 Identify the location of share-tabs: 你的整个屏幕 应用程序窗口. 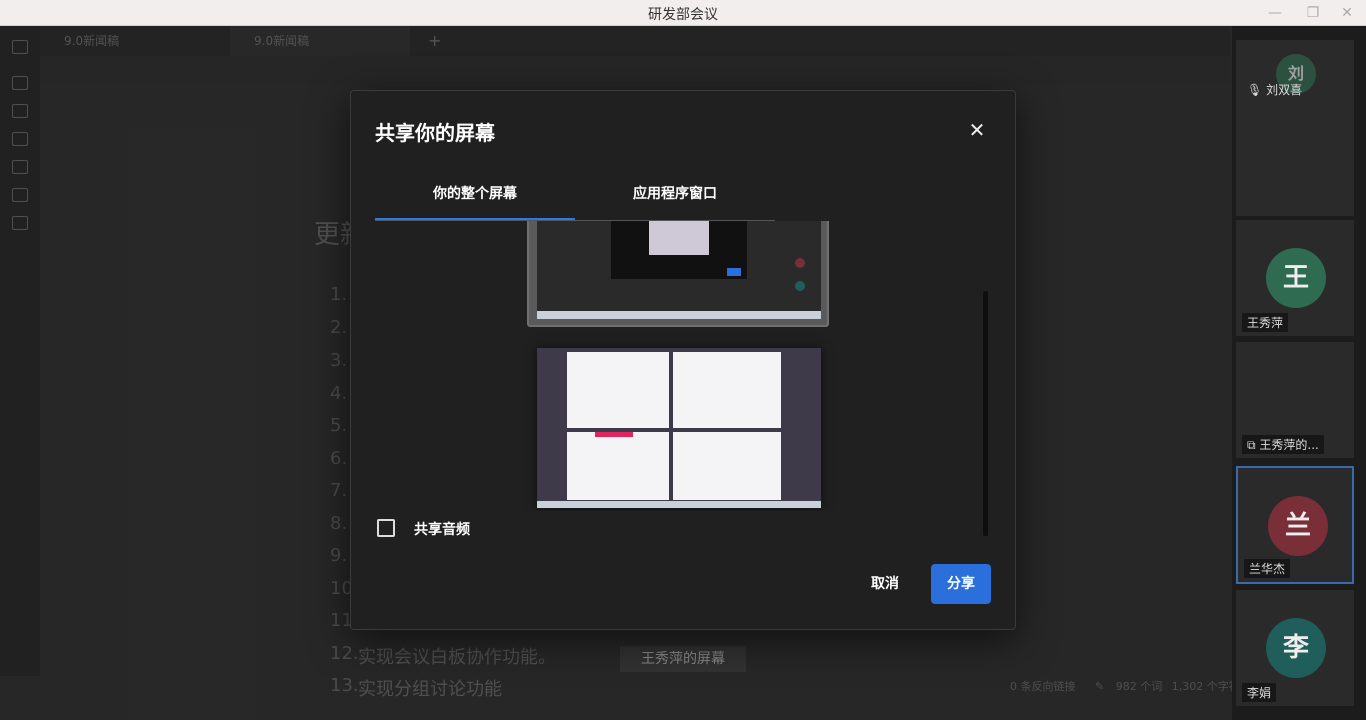
(575, 198).